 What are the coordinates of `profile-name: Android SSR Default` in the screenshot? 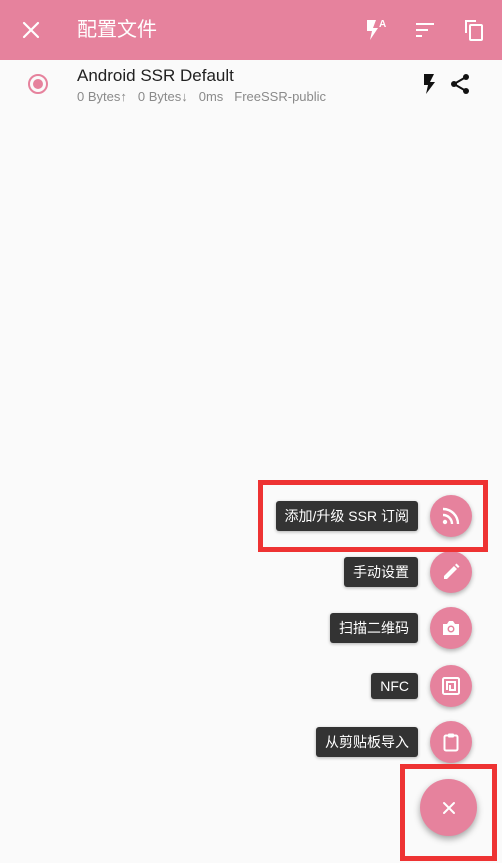 It's located at (155, 75).